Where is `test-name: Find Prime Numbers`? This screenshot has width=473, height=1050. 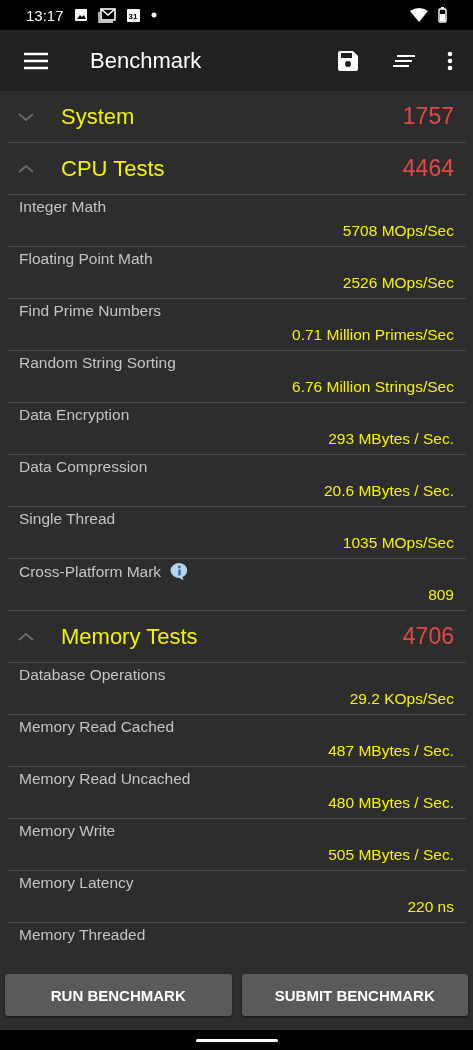
test-name: Find Prime Numbers is located at coordinates (90, 311).